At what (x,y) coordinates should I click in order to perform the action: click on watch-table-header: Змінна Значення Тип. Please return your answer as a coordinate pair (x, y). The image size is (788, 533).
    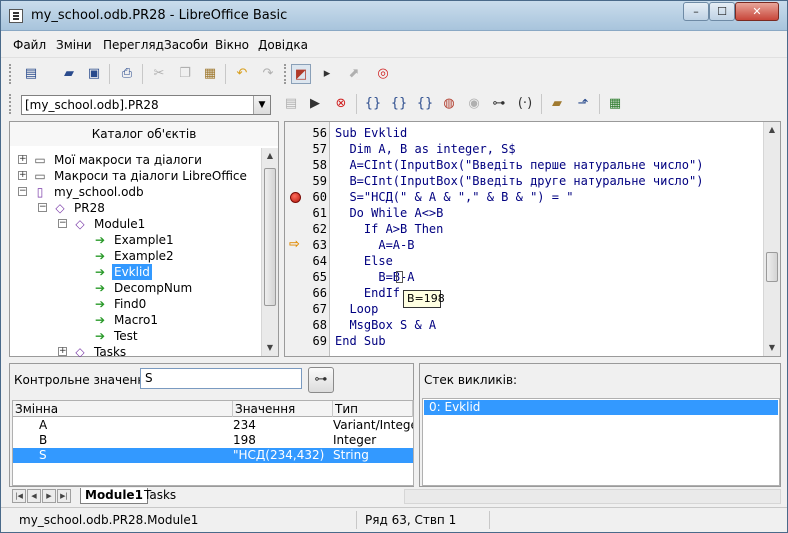
    Looking at the image, I should click on (213, 409).